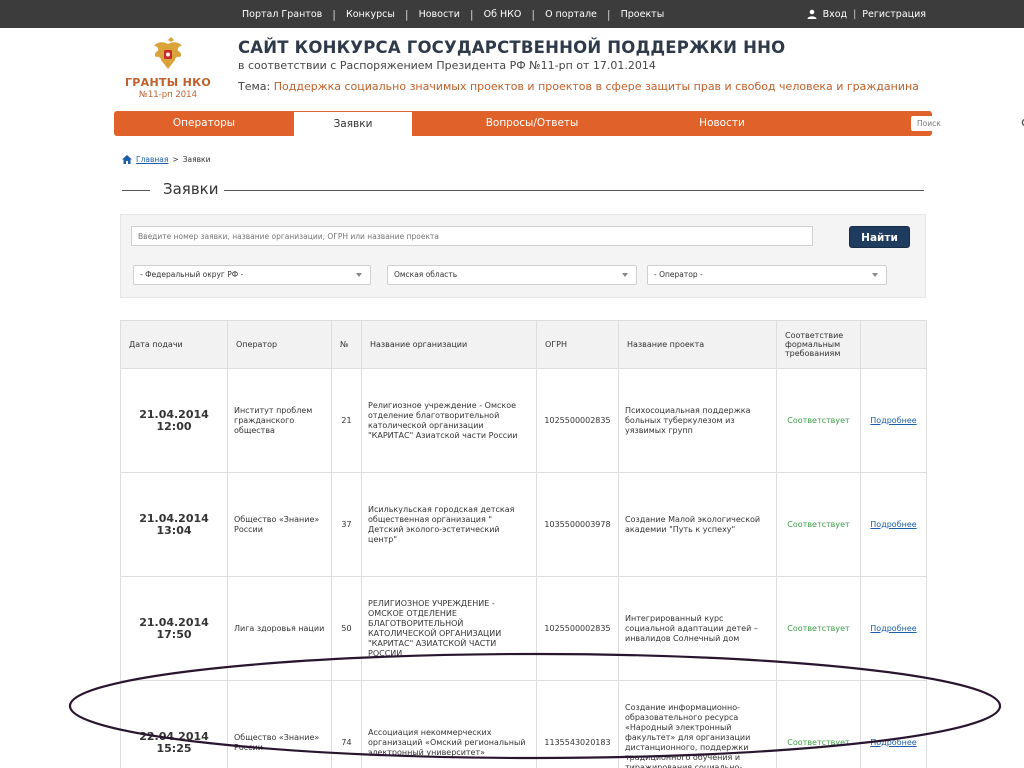  What do you see at coordinates (643, 14) in the screenshot?
I see `top-nav-projects: Проекты` at bounding box center [643, 14].